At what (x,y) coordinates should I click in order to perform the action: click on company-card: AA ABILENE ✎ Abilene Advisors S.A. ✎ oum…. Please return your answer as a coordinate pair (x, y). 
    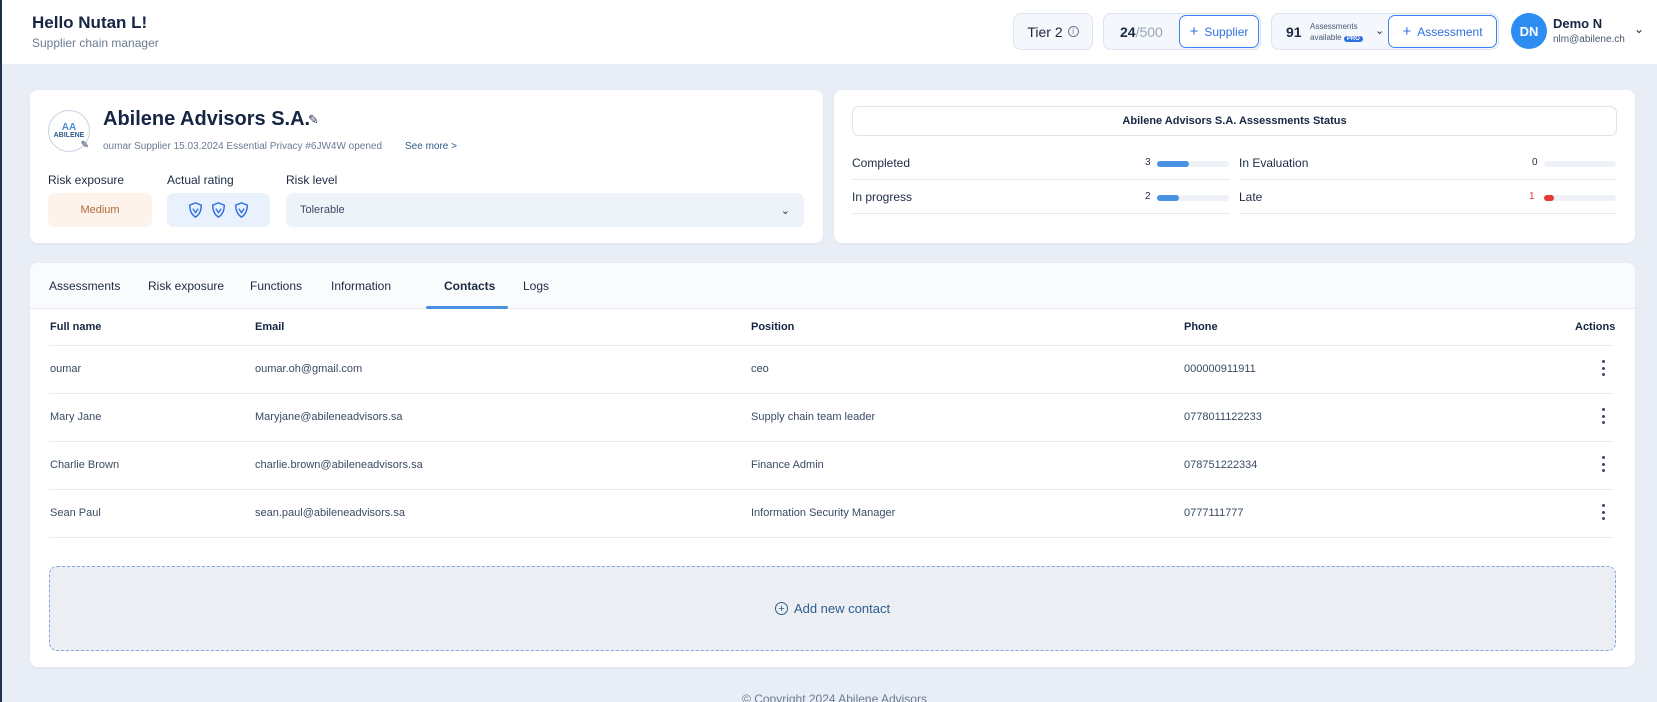
    Looking at the image, I should click on (426, 166).